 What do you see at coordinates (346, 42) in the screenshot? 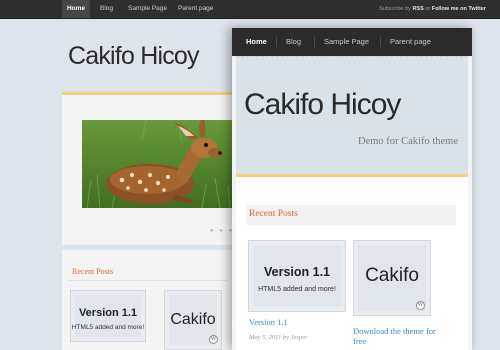
I see `fg-nav-sample-page: Sample Page` at bounding box center [346, 42].